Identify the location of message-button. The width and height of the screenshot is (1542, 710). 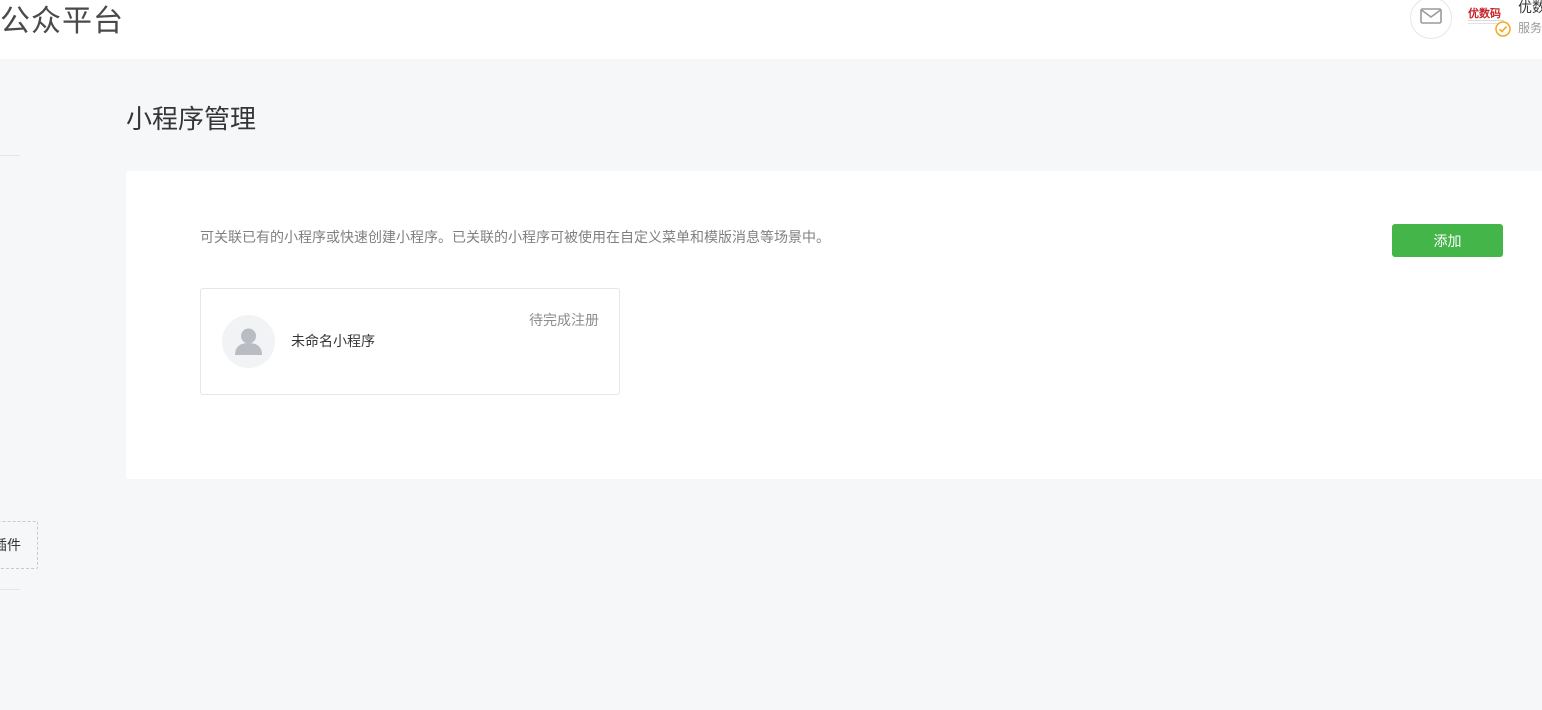
(1431, 19).